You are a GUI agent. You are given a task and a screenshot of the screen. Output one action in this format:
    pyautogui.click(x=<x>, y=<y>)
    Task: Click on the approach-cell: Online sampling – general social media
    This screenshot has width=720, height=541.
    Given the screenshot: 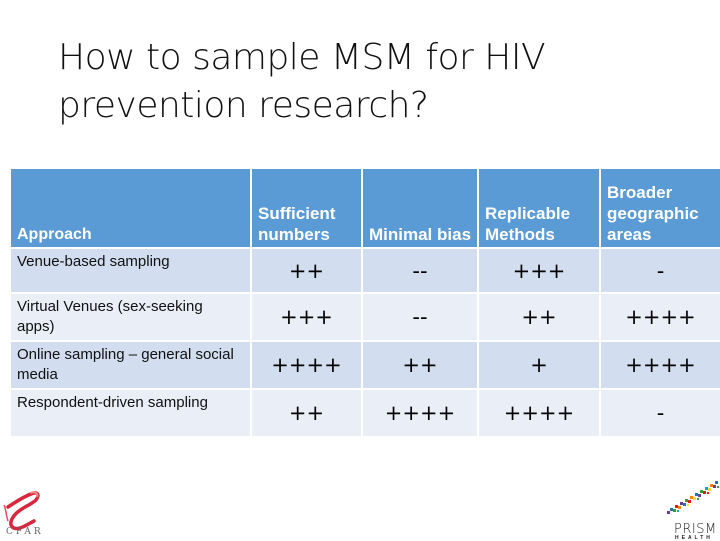 What is the action you would take?
    pyautogui.click(x=130, y=365)
    